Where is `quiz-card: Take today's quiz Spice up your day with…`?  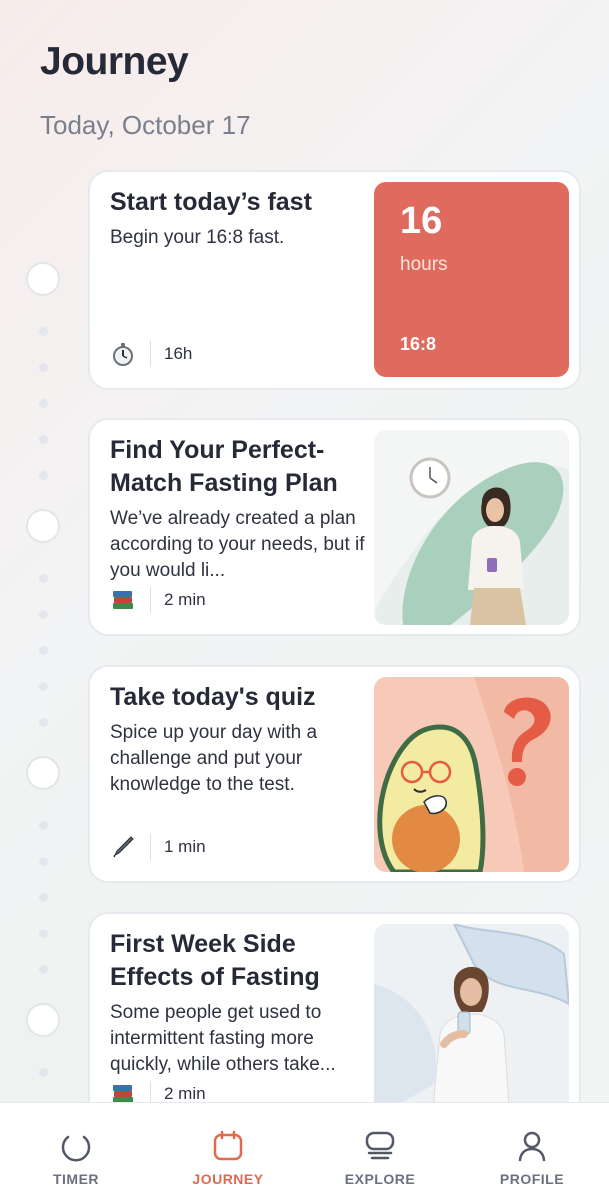
quiz-card: Take today's quiz Spice up your day with… is located at coordinates (334, 774).